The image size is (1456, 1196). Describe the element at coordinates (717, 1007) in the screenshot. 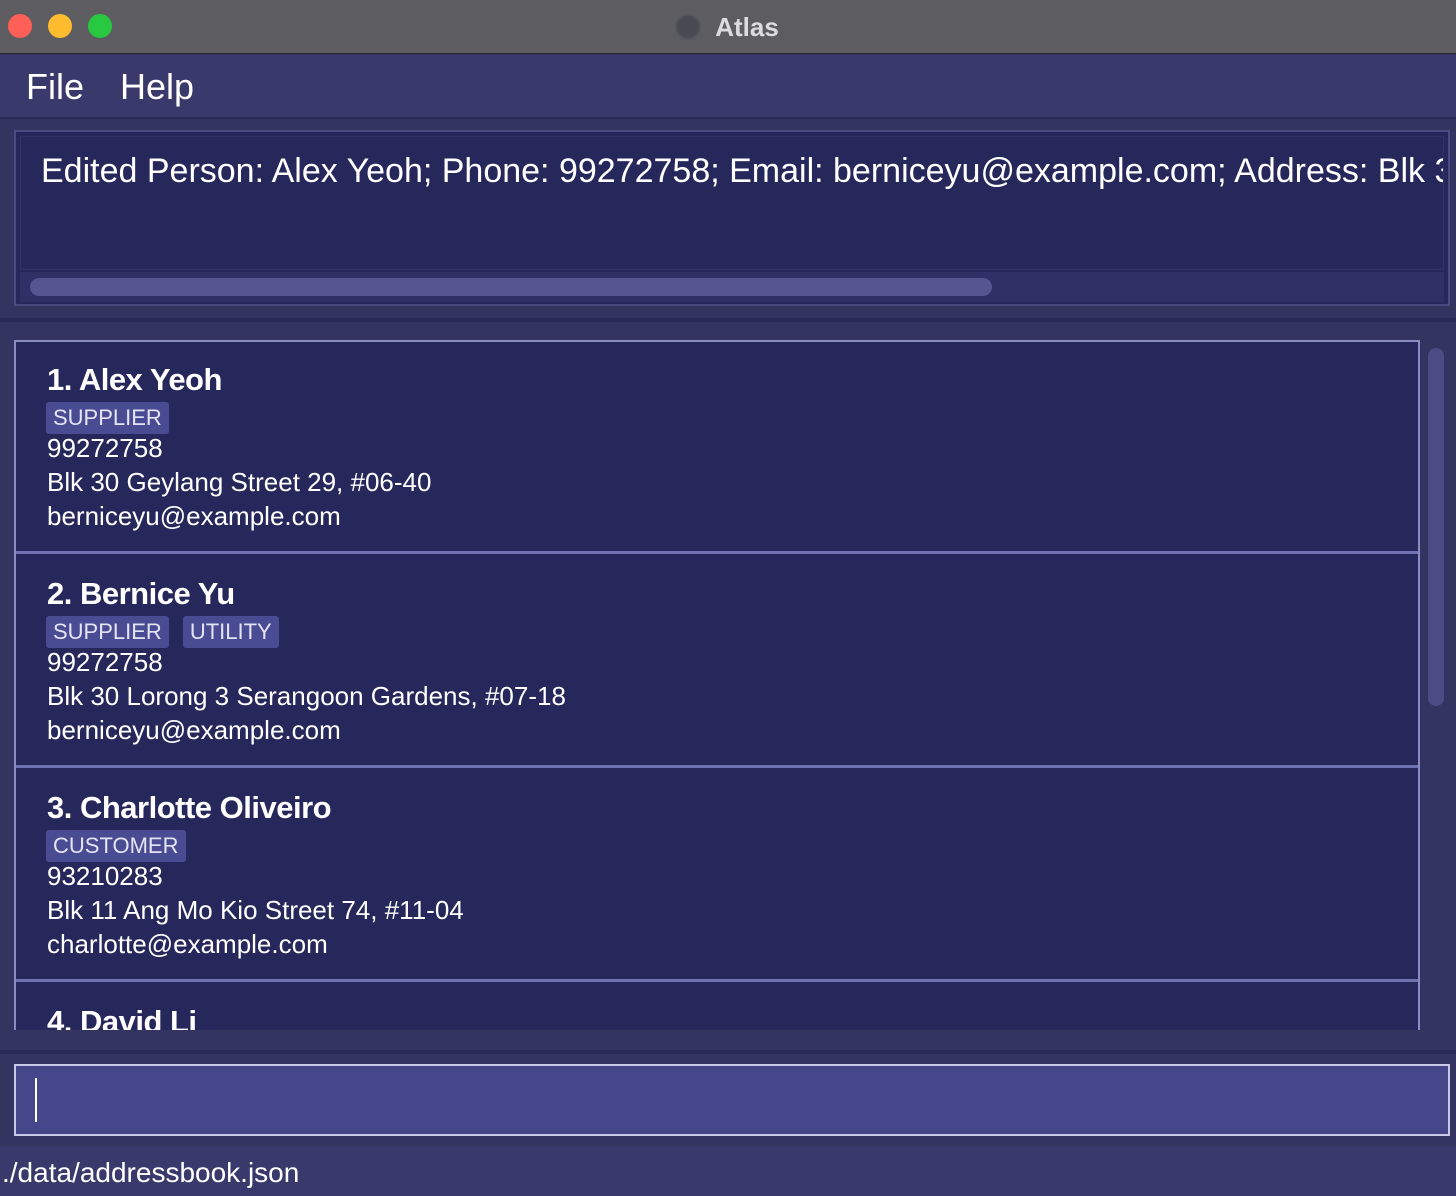

I see `person-card: 4. David Li` at that location.